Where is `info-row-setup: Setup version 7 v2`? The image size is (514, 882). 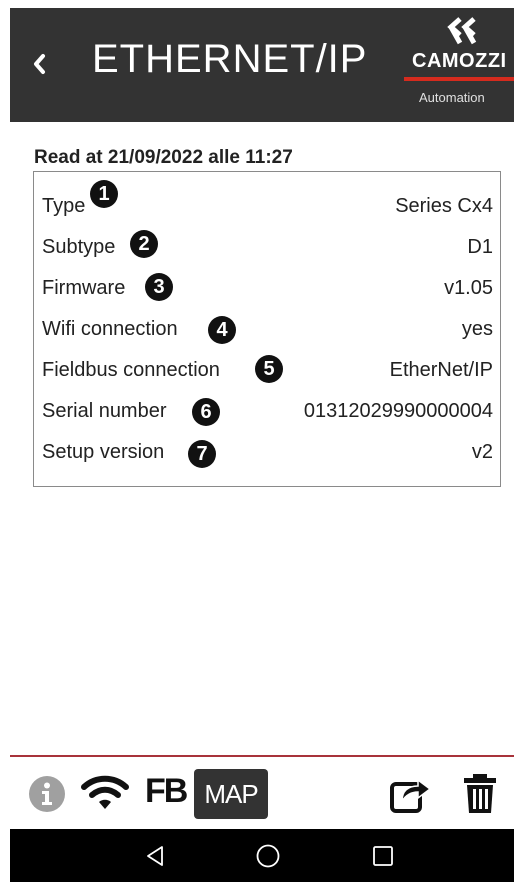
info-row-setup: Setup version 7 v2 is located at coordinates (267, 451).